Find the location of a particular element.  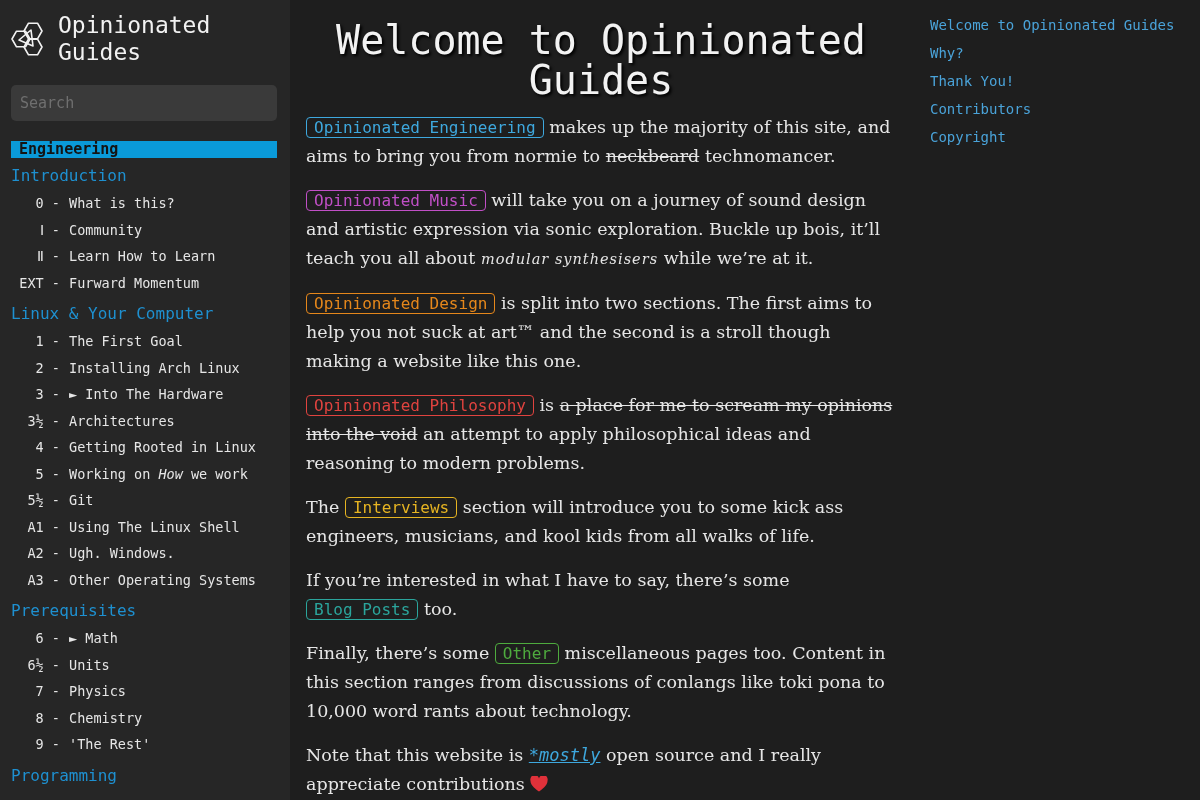

toc-link: Contributors is located at coordinates (981, 109).